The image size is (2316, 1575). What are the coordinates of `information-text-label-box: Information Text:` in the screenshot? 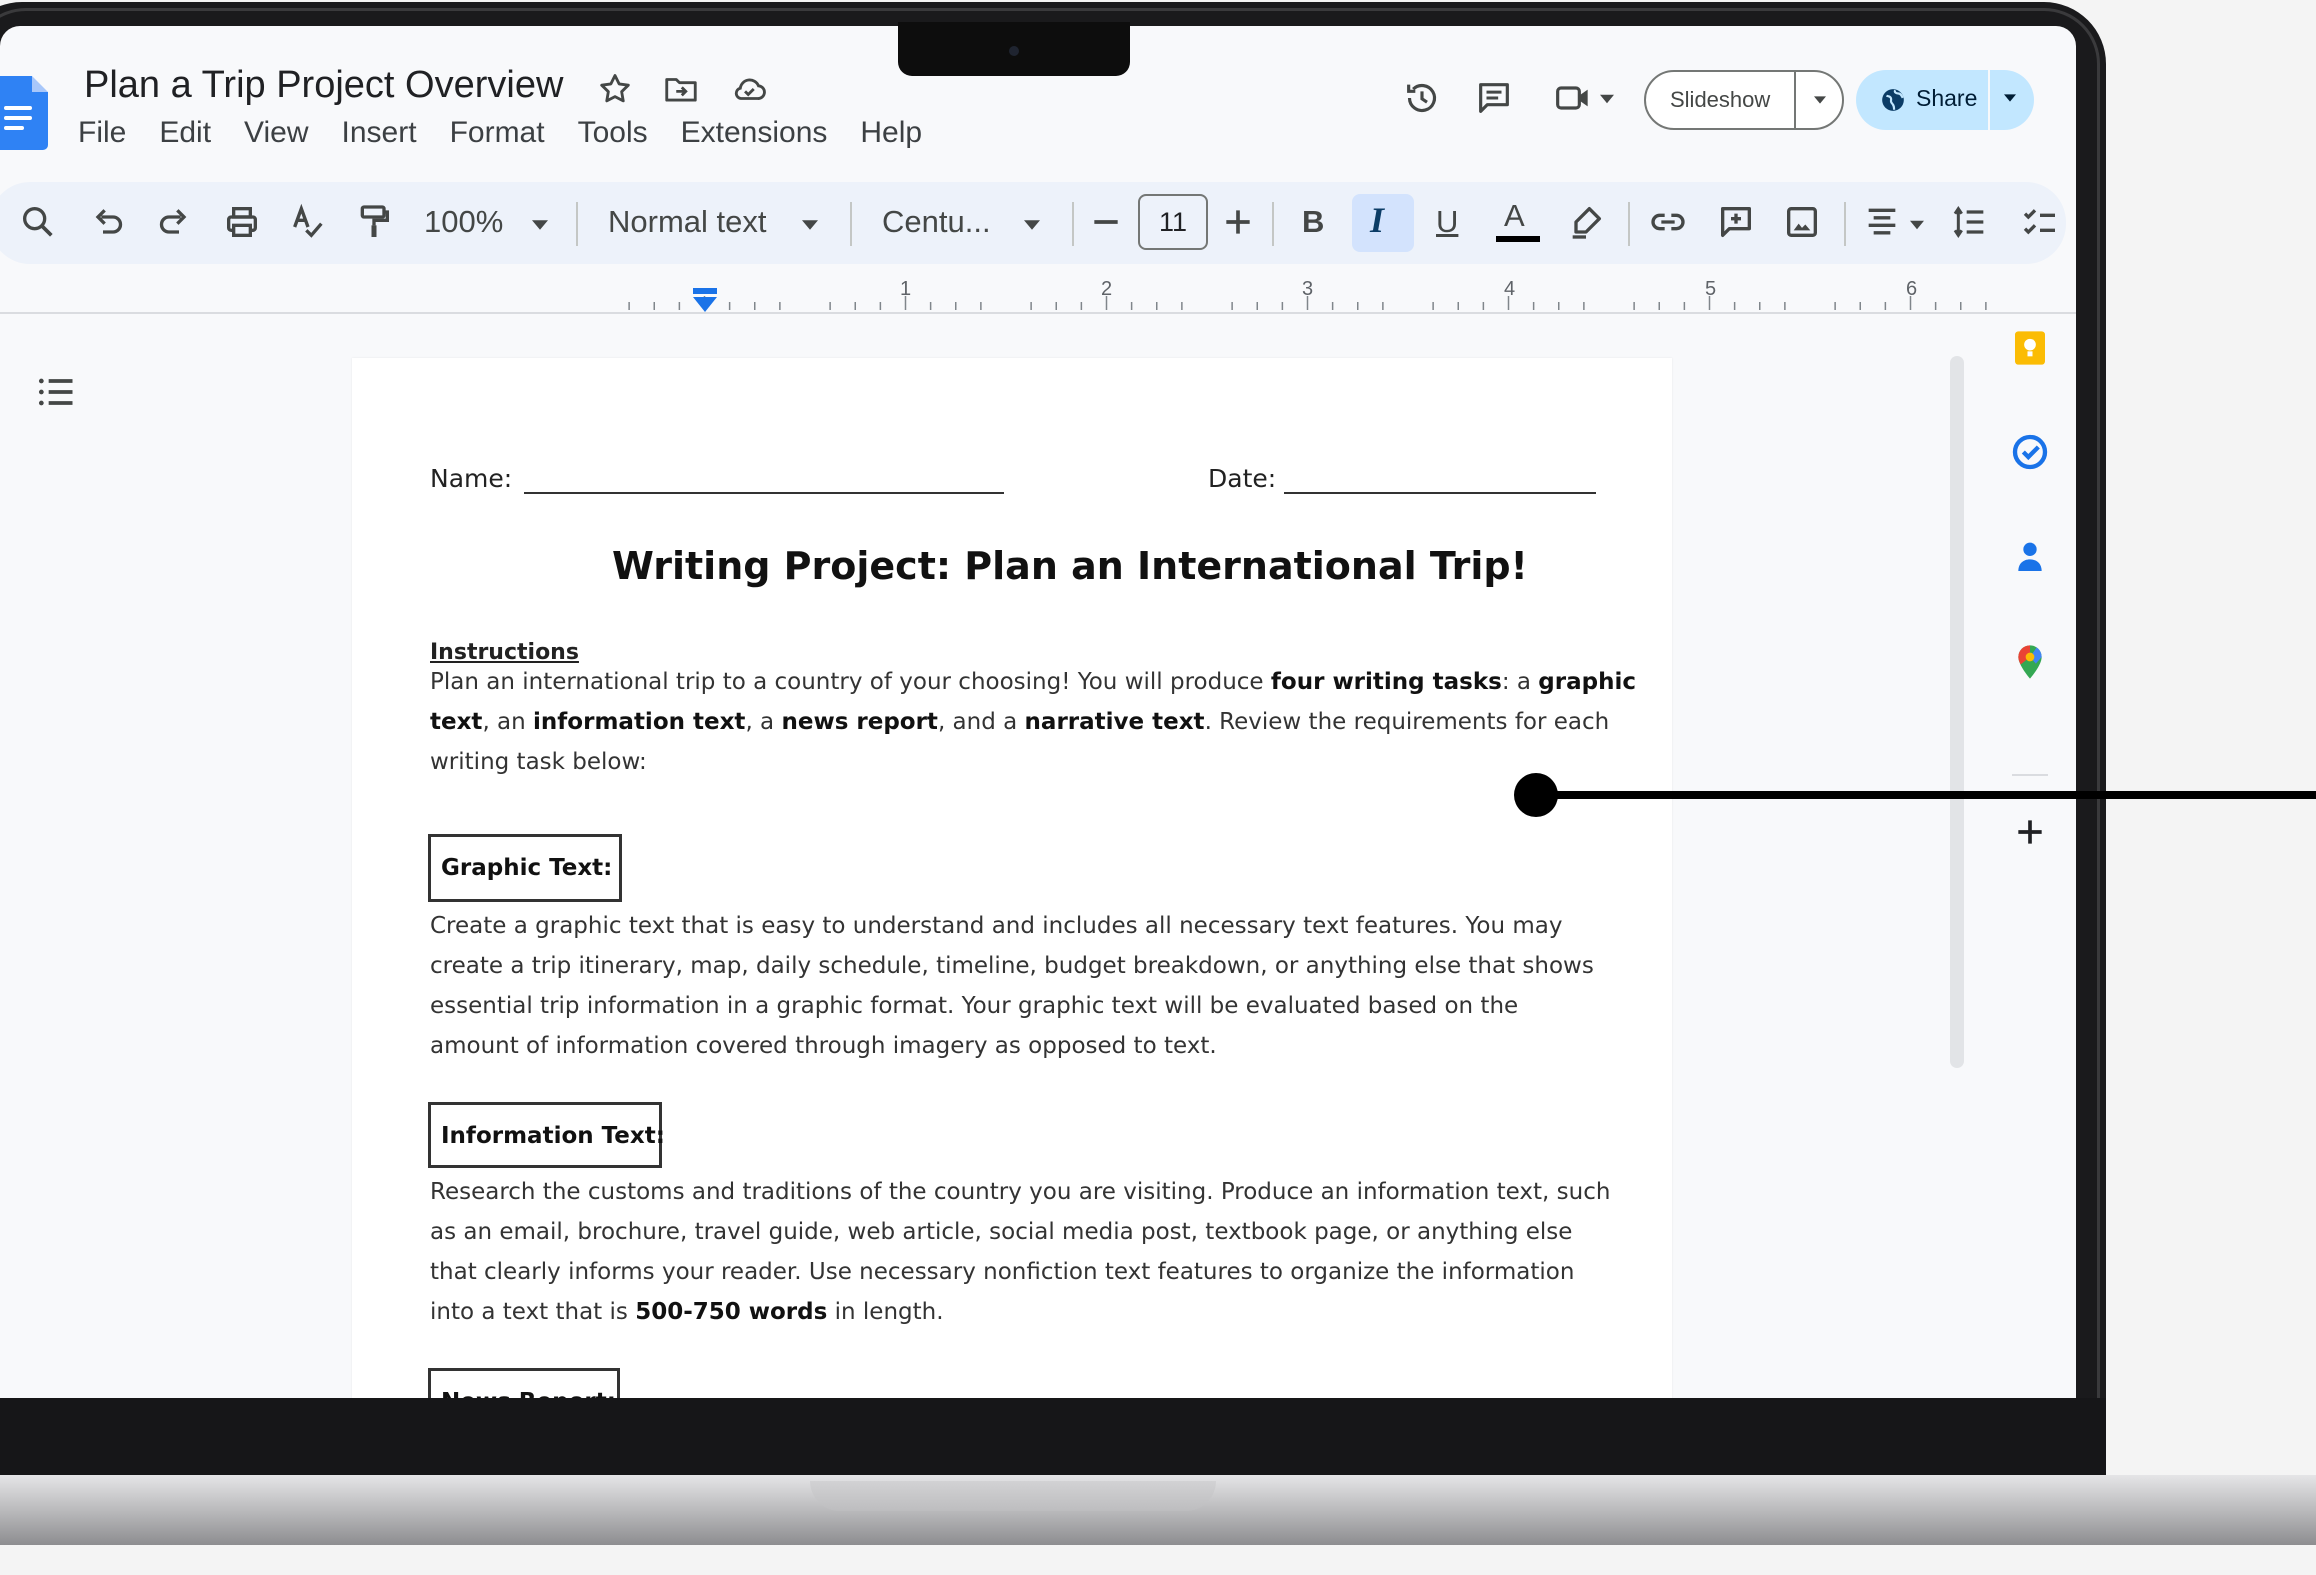 It's located at (546, 1135).